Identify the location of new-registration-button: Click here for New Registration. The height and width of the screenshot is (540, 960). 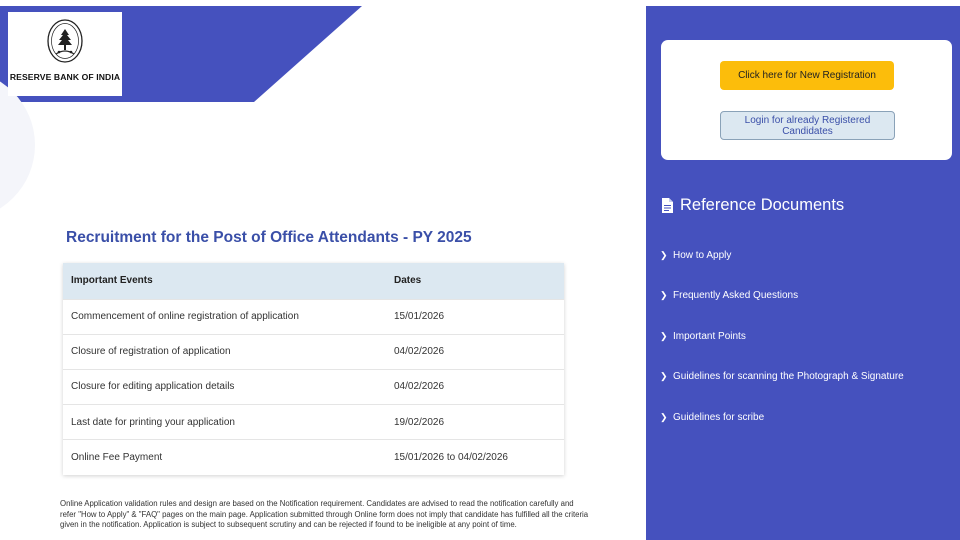
(807, 75).